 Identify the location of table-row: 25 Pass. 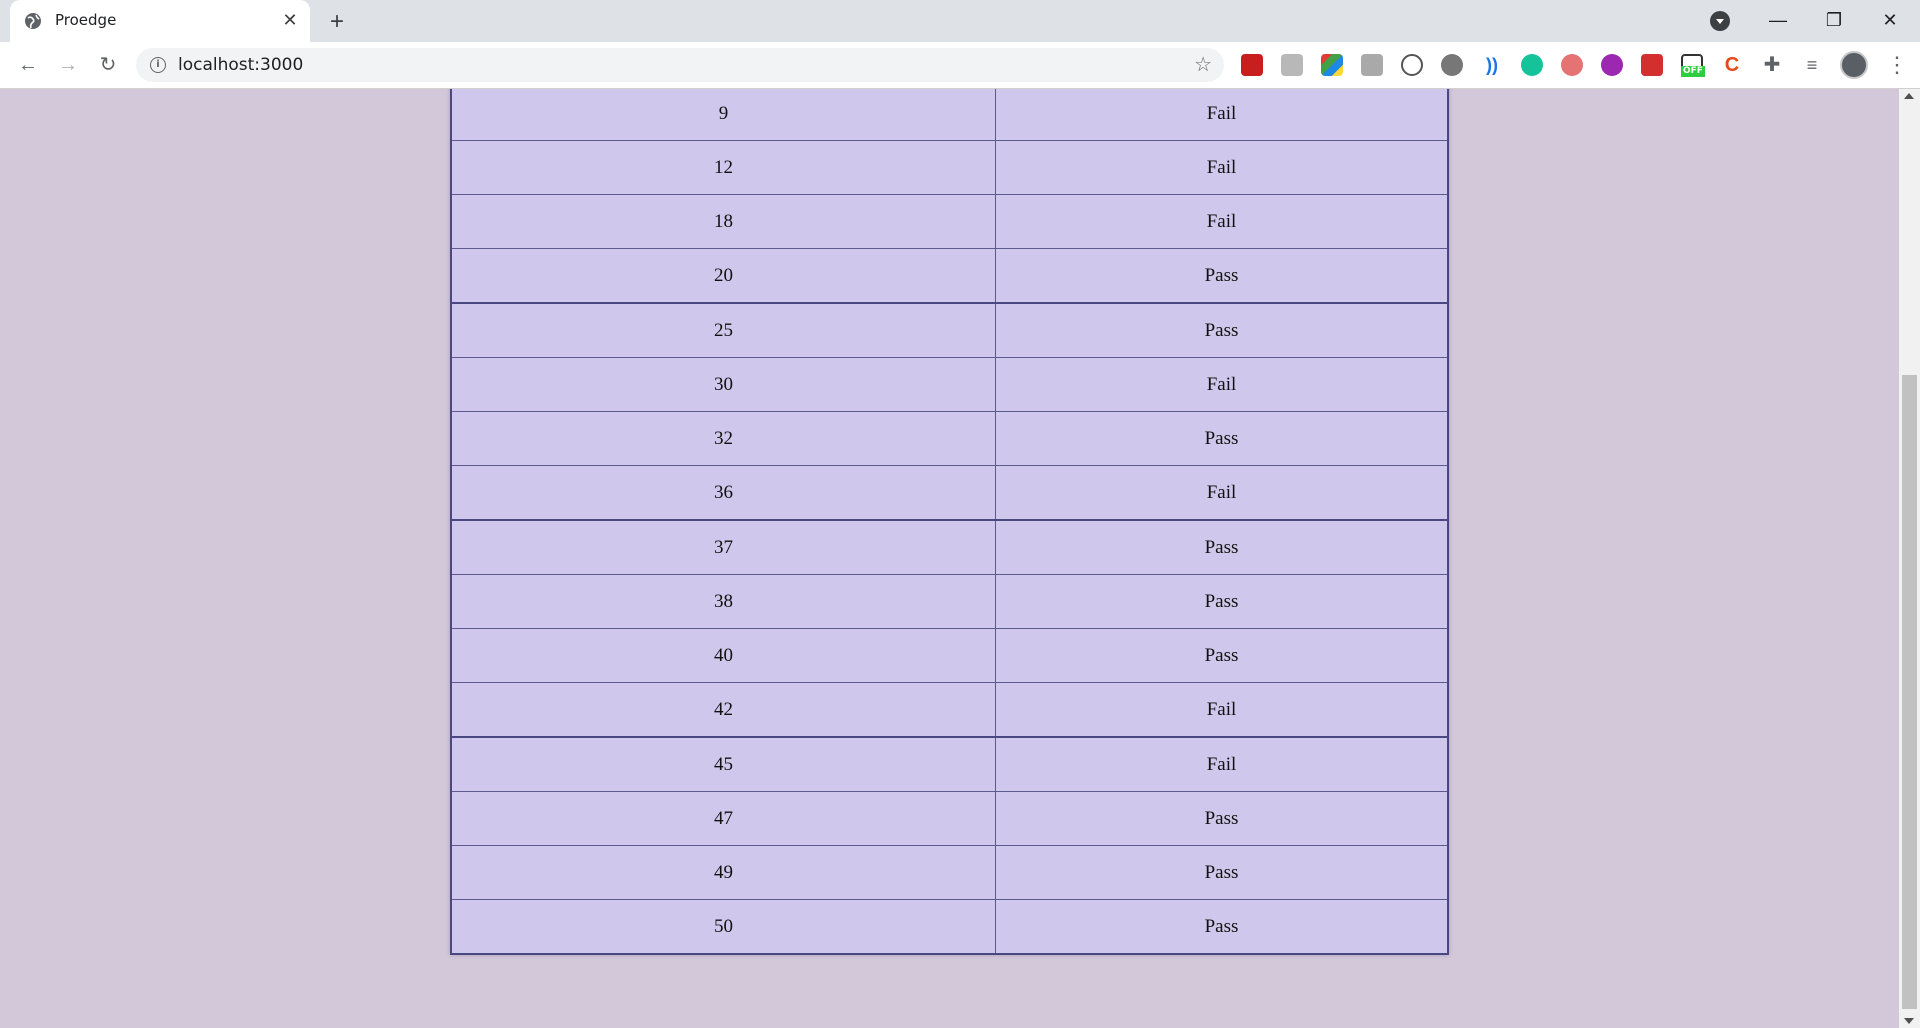
(949, 330).